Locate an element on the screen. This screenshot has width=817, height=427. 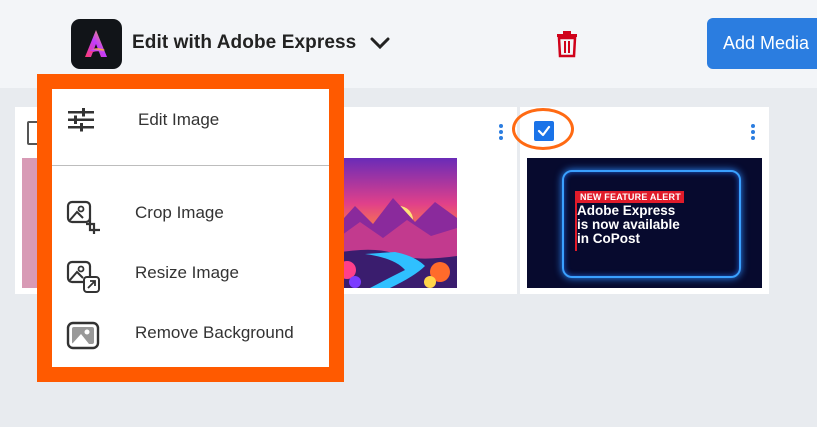
promo-alert-label: NEW FEATURE ALERT is located at coordinates (630, 197).